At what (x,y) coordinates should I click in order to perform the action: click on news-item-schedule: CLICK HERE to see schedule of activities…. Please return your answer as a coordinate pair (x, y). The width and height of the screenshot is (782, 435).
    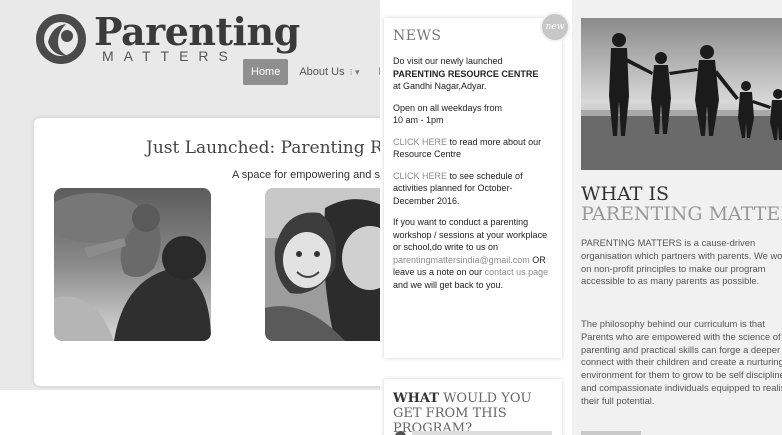
    Looking at the image, I should click on (472, 189).